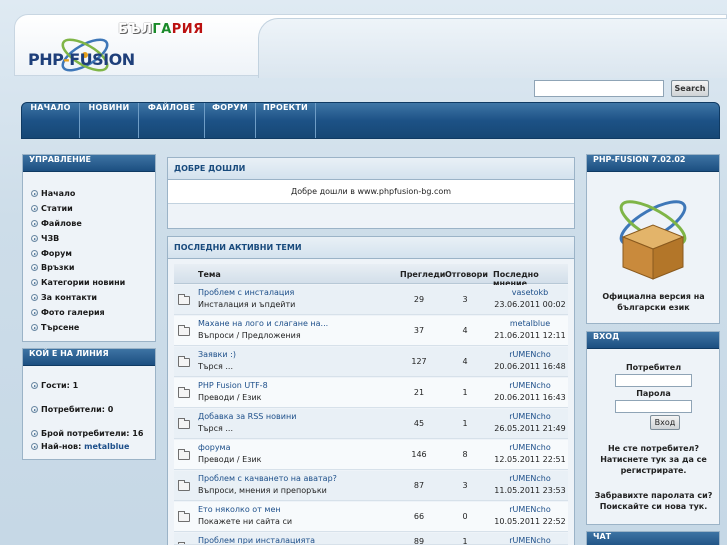  Describe the element at coordinates (53, 193) in the screenshot. I see `menu-item-home: Начало` at that location.